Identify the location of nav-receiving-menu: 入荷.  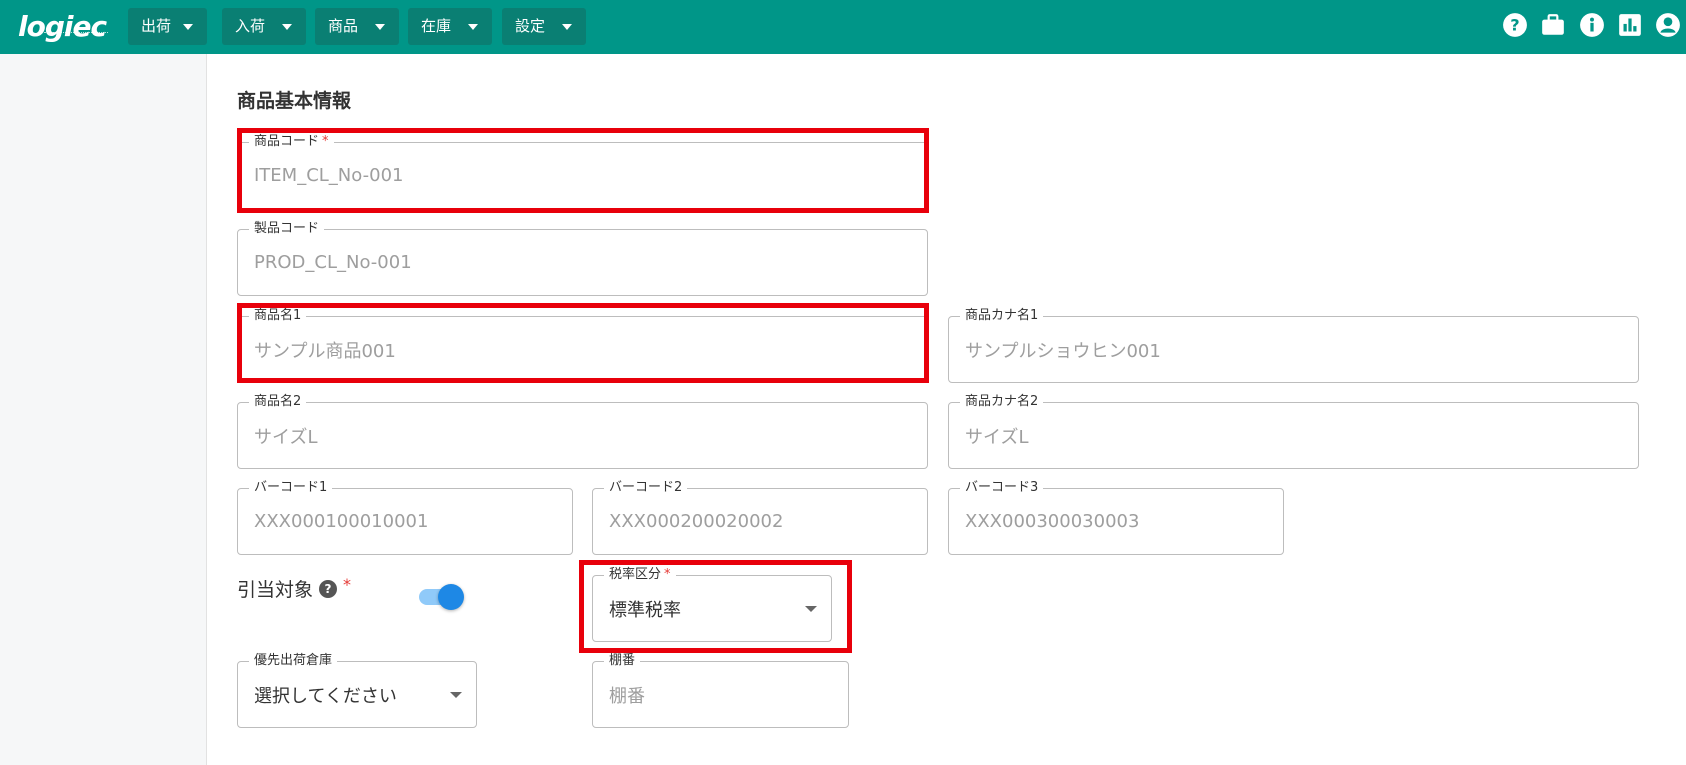
(264, 26).